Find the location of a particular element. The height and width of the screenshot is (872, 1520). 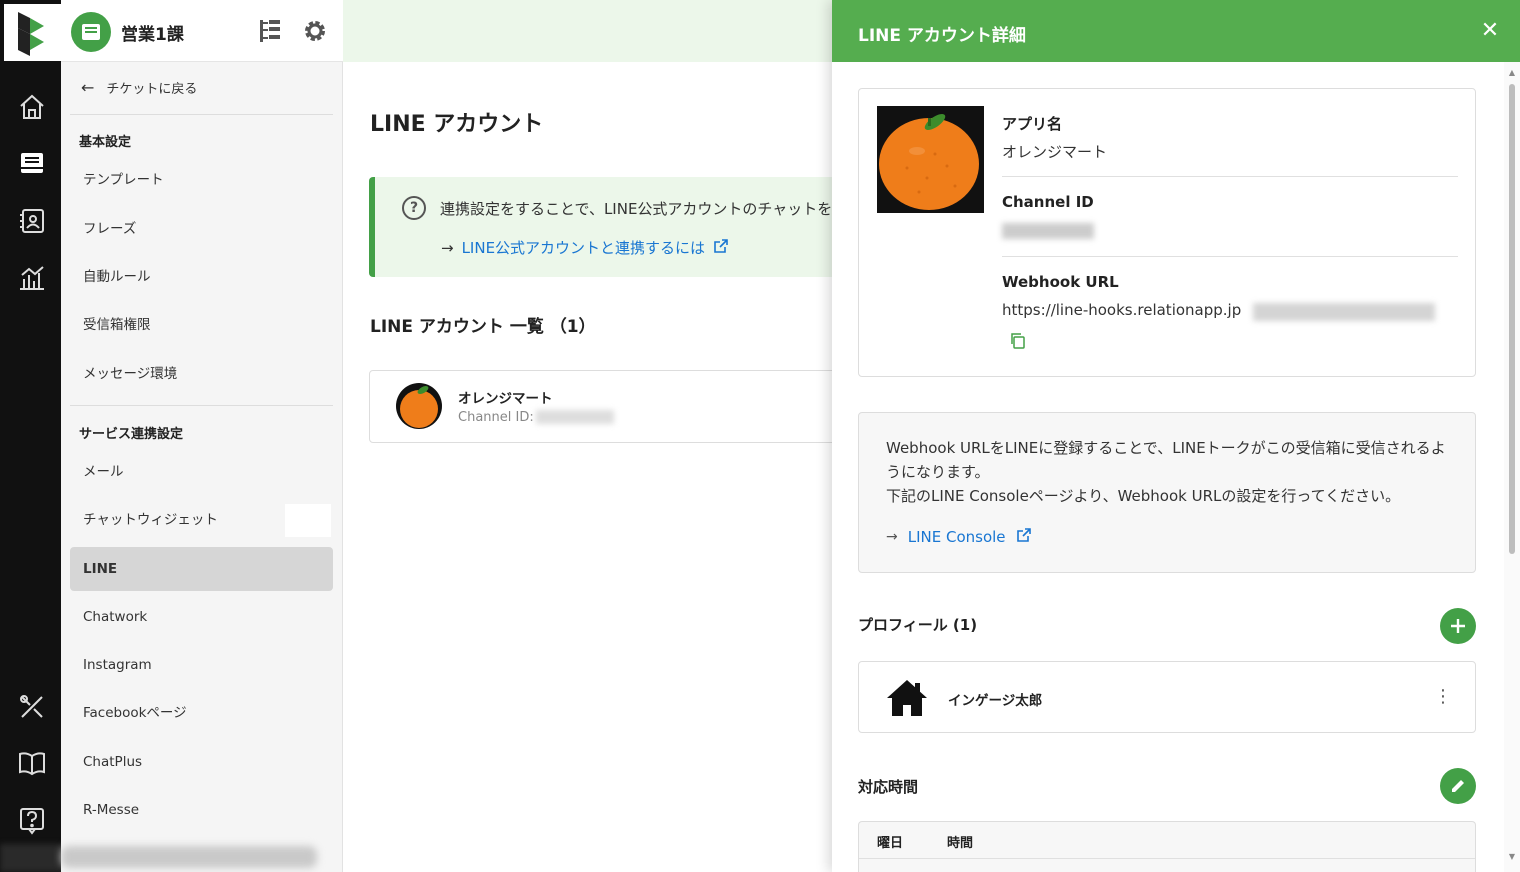

home-icon is located at coordinates (32, 107).